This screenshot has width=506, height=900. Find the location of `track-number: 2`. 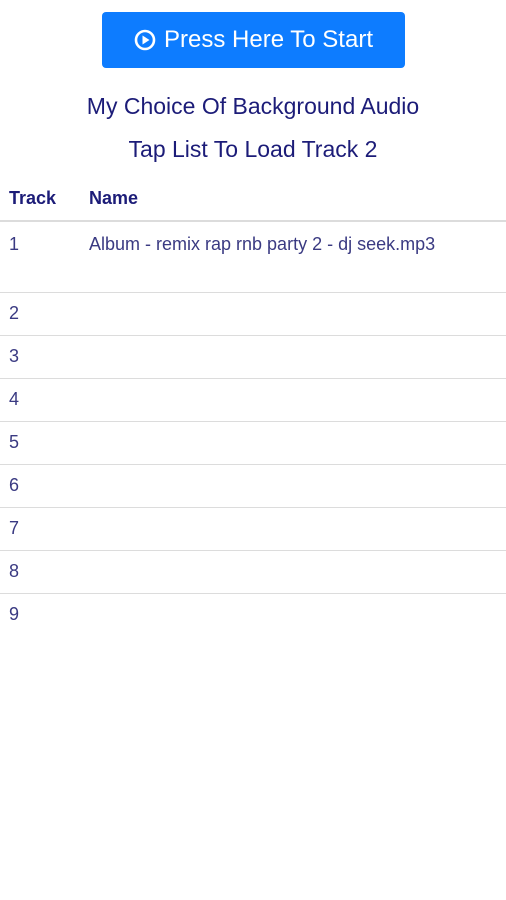

track-number: 2 is located at coordinates (44, 314).